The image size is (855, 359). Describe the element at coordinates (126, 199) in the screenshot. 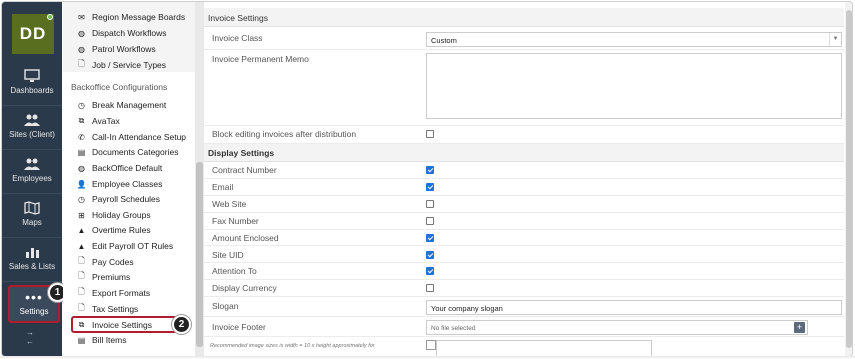

I see `nav-item-label: Payroll Schedules` at that location.